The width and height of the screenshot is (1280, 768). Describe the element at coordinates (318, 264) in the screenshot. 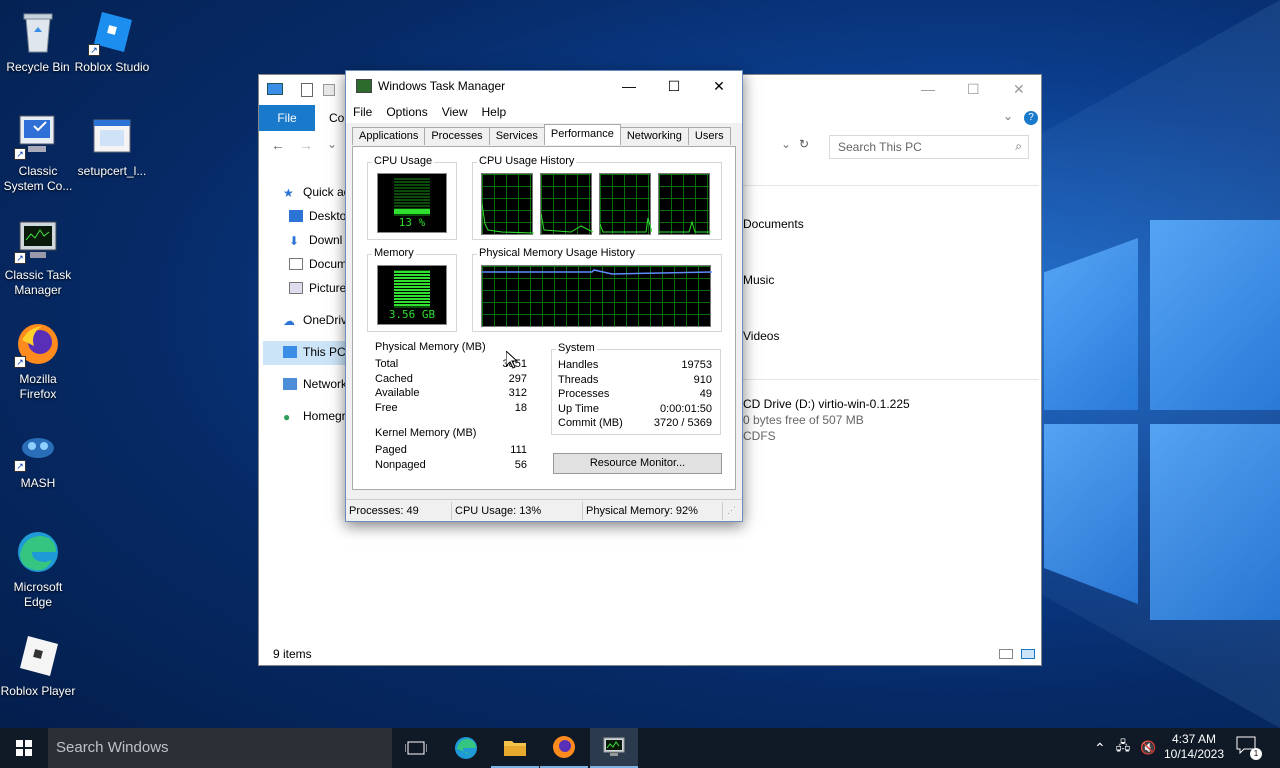

I see `nav-documents: Docum` at that location.